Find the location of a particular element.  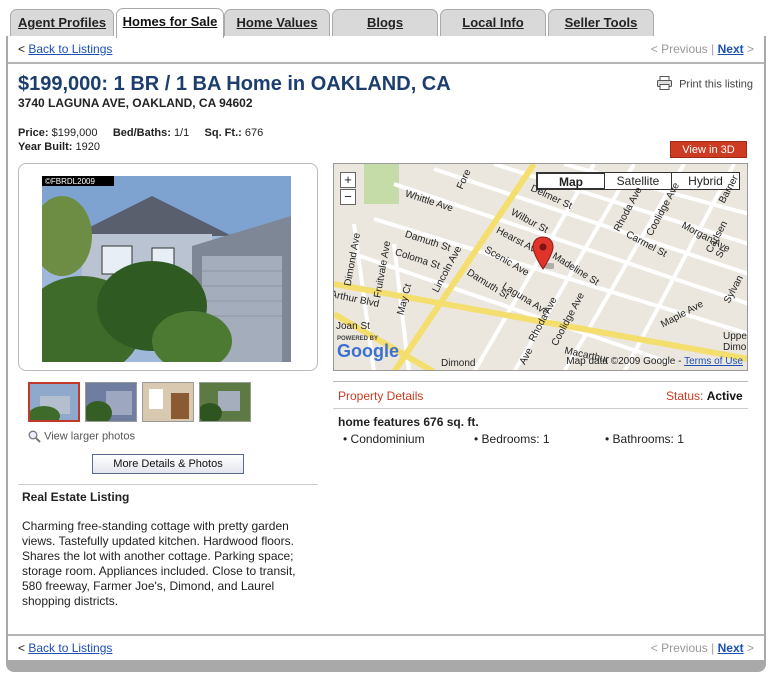

year-label: Year Built: is located at coordinates (45, 147).